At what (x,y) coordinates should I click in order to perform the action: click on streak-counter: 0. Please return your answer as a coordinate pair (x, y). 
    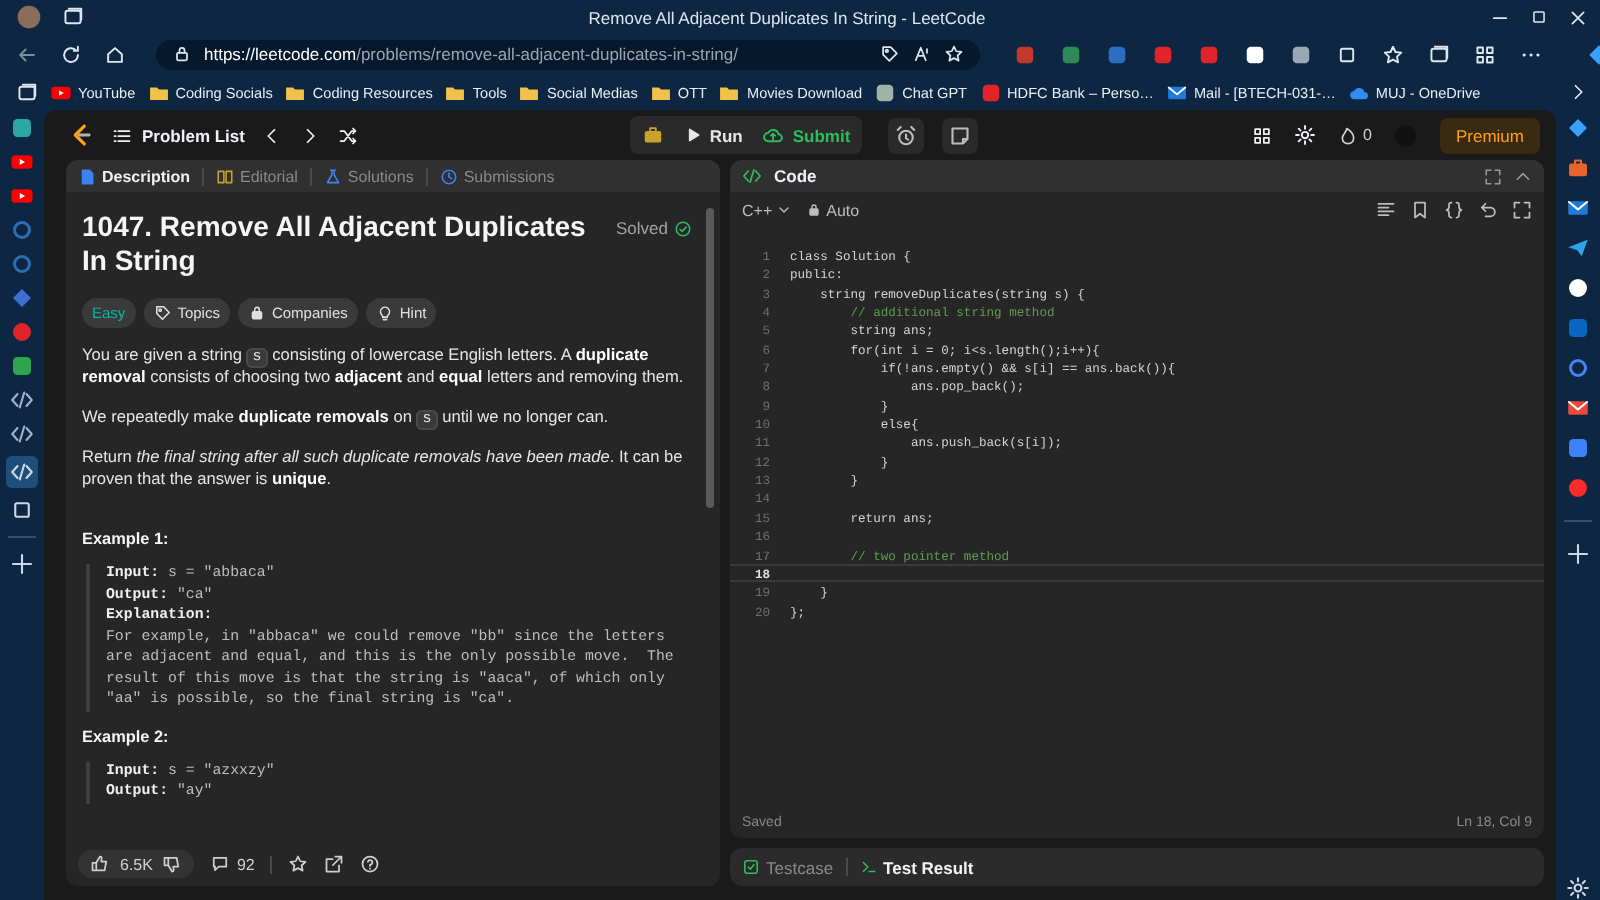
    Looking at the image, I should click on (1354, 135).